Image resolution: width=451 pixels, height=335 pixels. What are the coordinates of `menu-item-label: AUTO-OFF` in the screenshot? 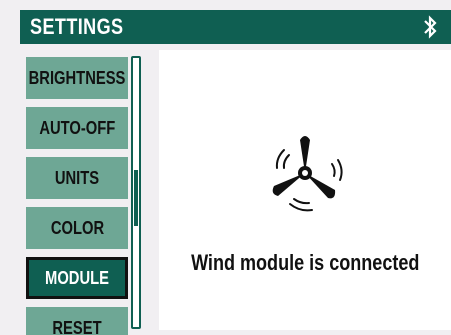 It's located at (77, 127).